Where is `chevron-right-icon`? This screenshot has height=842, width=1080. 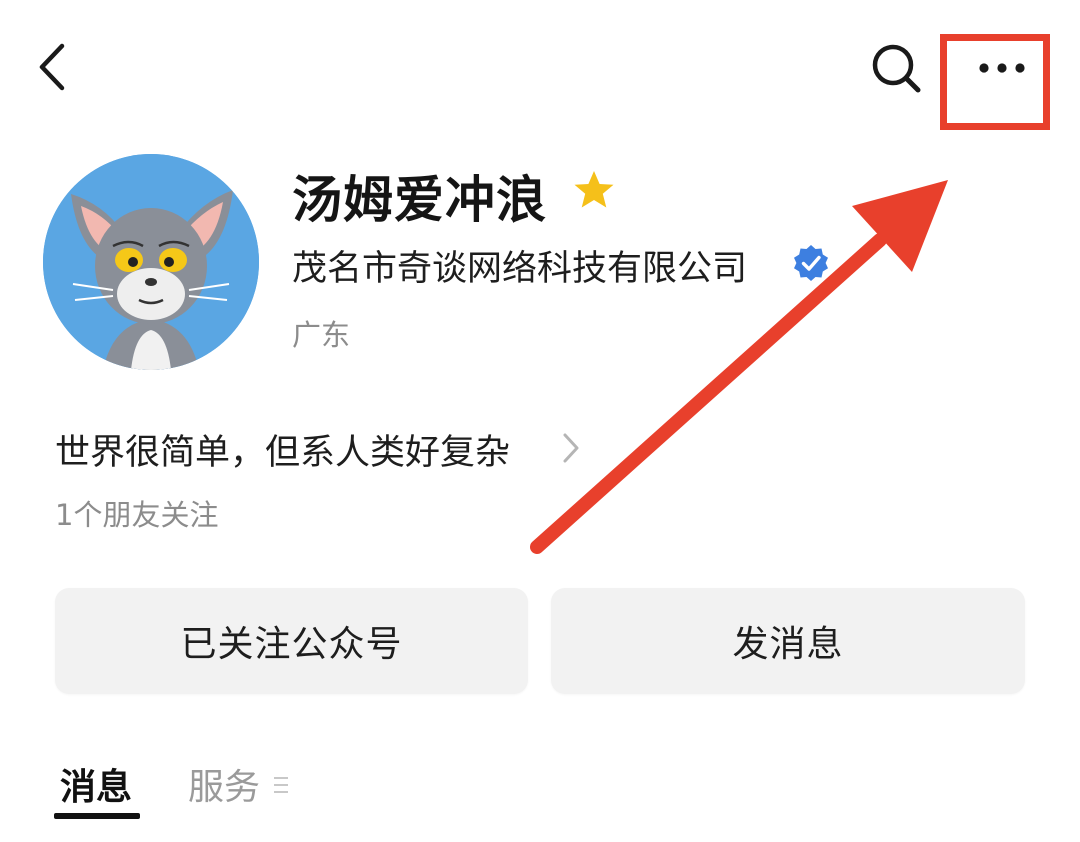
chevron-right-icon is located at coordinates (571, 448).